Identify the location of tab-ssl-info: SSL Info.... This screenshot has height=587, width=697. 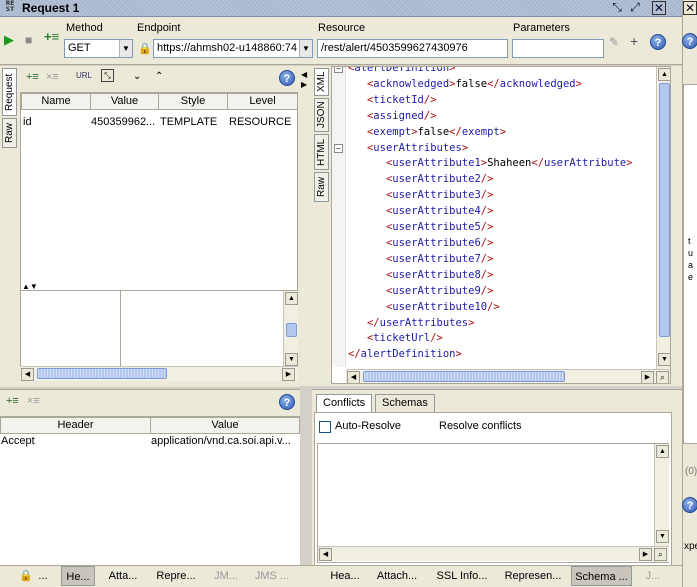
(462, 576).